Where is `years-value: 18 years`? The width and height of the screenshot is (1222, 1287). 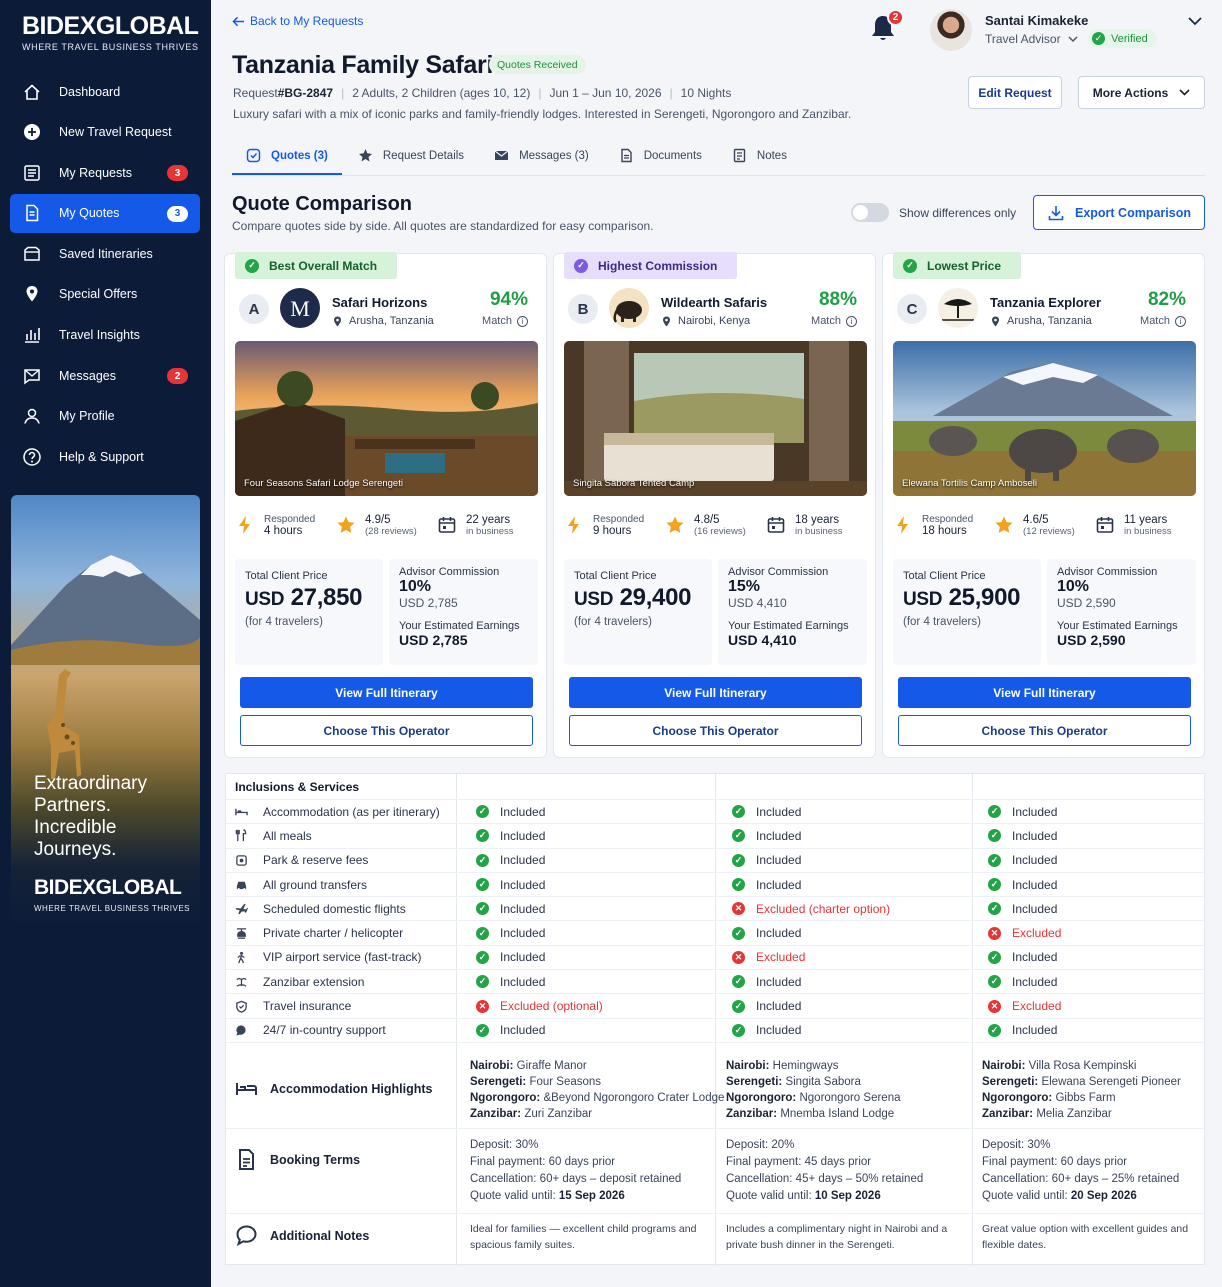 years-value: 18 years is located at coordinates (817, 519).